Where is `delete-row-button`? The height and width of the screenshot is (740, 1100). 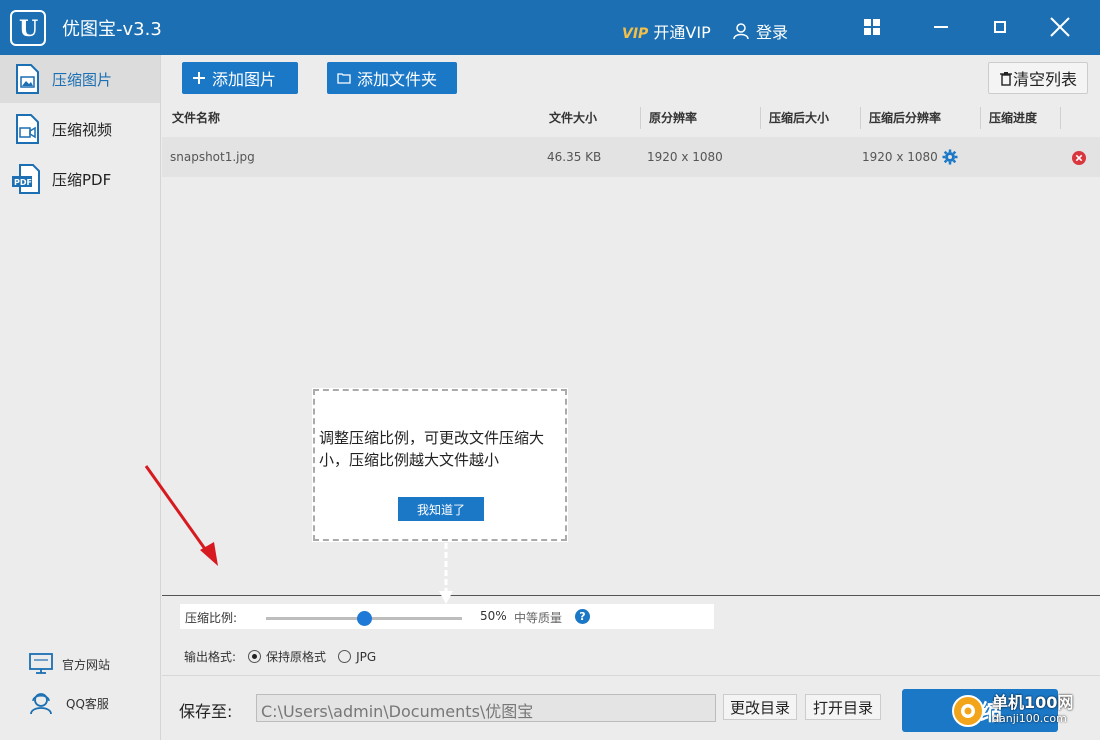
delete-row-button is located at coordinates (1079, 158).